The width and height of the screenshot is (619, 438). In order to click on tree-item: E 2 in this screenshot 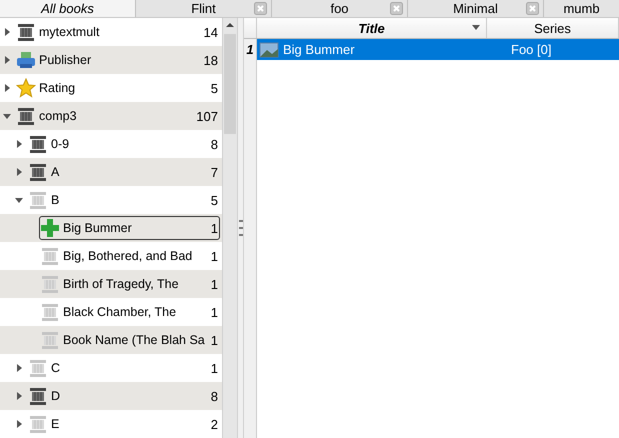, I will do `click(123, 424)`.